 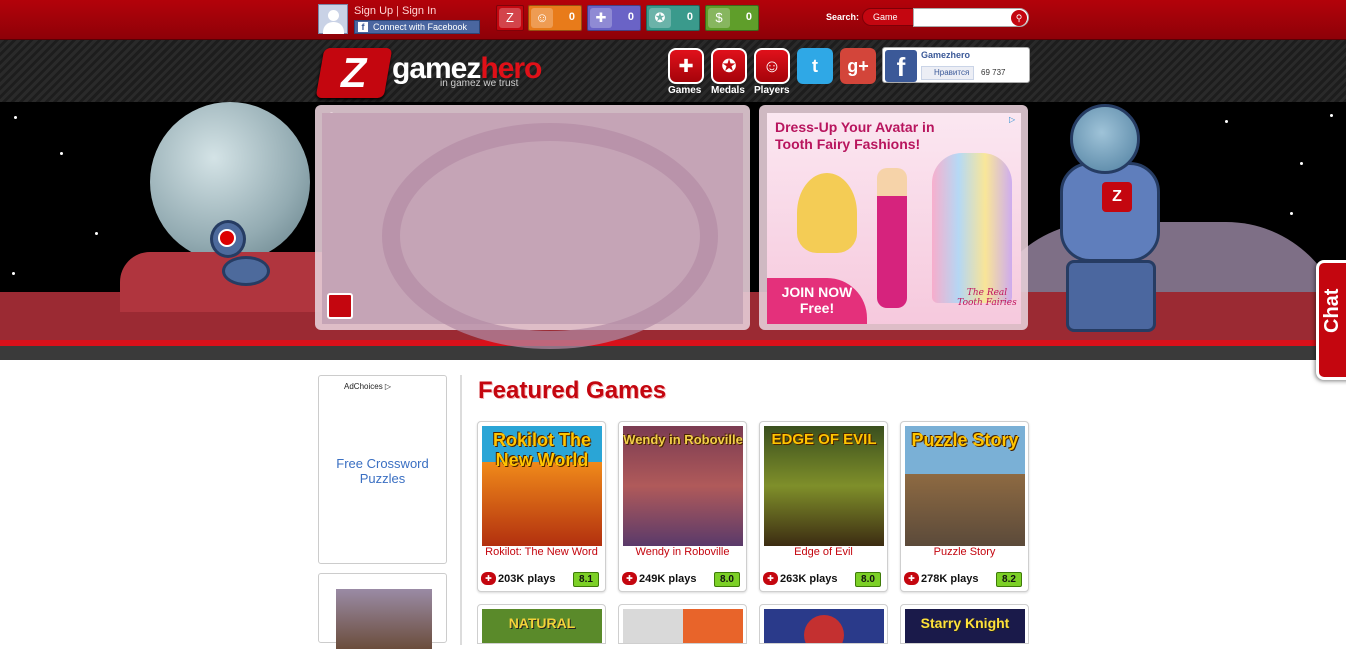 What do you see at coordinates (964, 552) in the screenshot?
I see `game-title: Puzzle Story` at bounding box center [964, 552].